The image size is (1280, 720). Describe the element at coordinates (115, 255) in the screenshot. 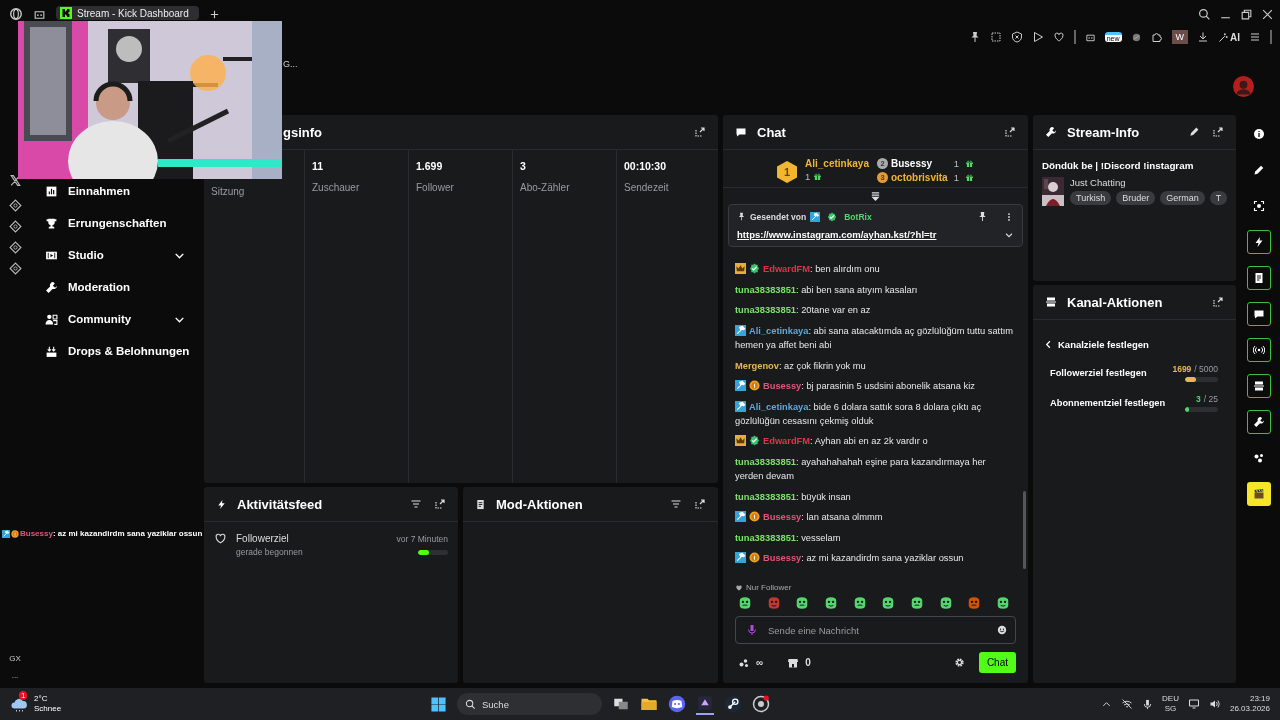

I see `nav-item: Studio` at that location.